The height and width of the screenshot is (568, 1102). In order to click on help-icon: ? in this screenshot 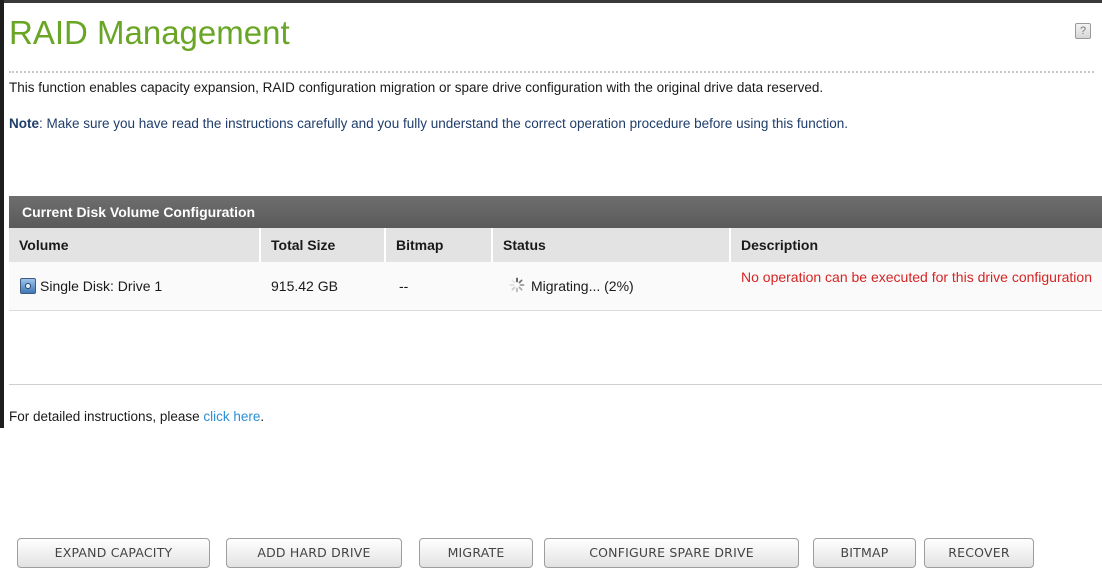, I will do `click(1083, 31)`.